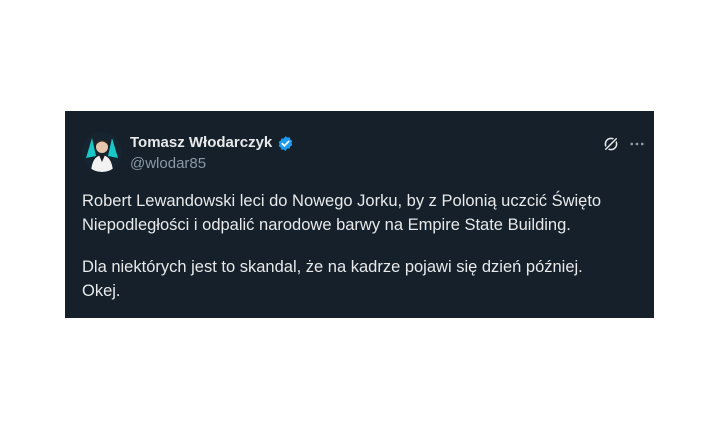  I want to click on author-handle: @wlodar85, so click(168, 163).